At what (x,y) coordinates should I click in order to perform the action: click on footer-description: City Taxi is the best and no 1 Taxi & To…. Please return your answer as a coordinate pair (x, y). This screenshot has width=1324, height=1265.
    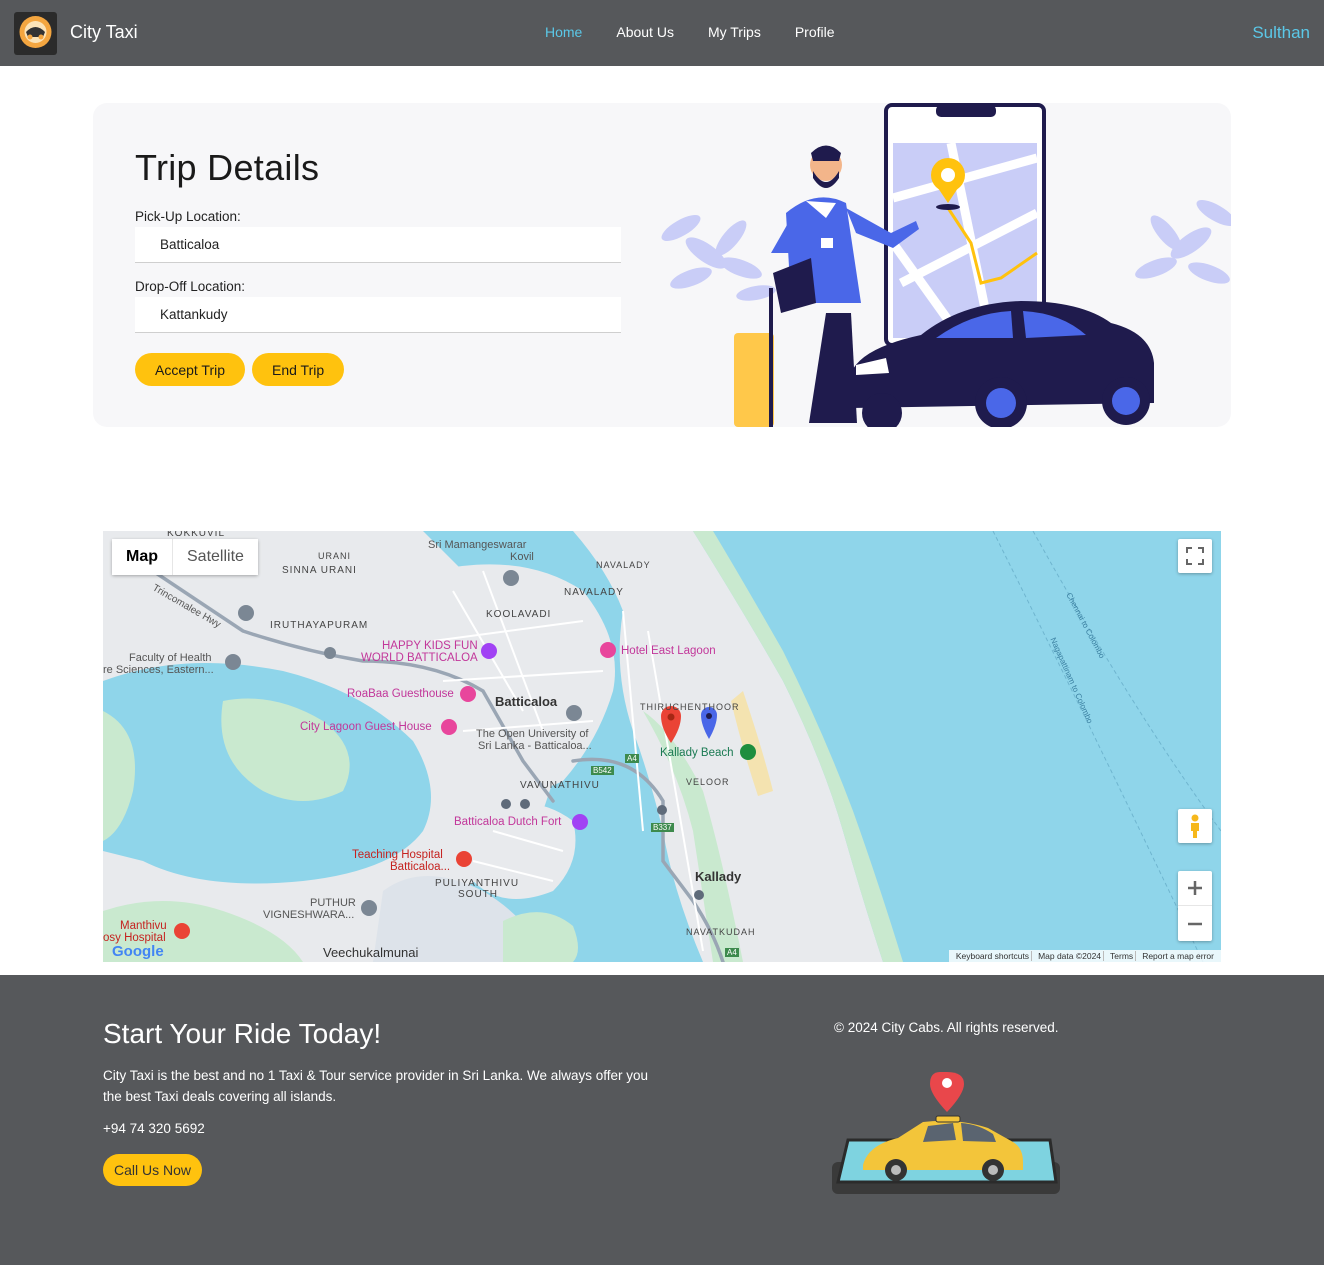
    Looking at the image, I should click on (376, 1086).